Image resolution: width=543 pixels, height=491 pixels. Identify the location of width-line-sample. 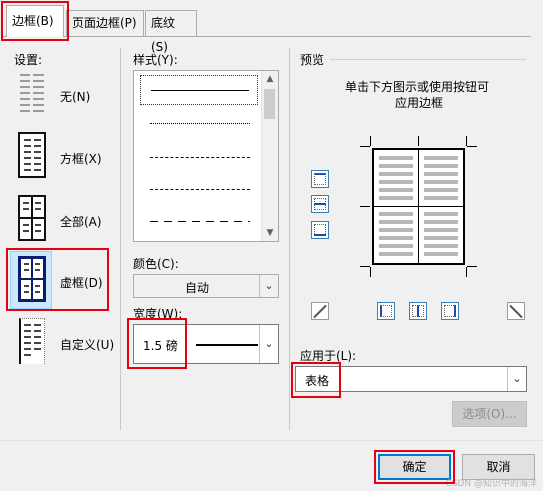
(227, 345).